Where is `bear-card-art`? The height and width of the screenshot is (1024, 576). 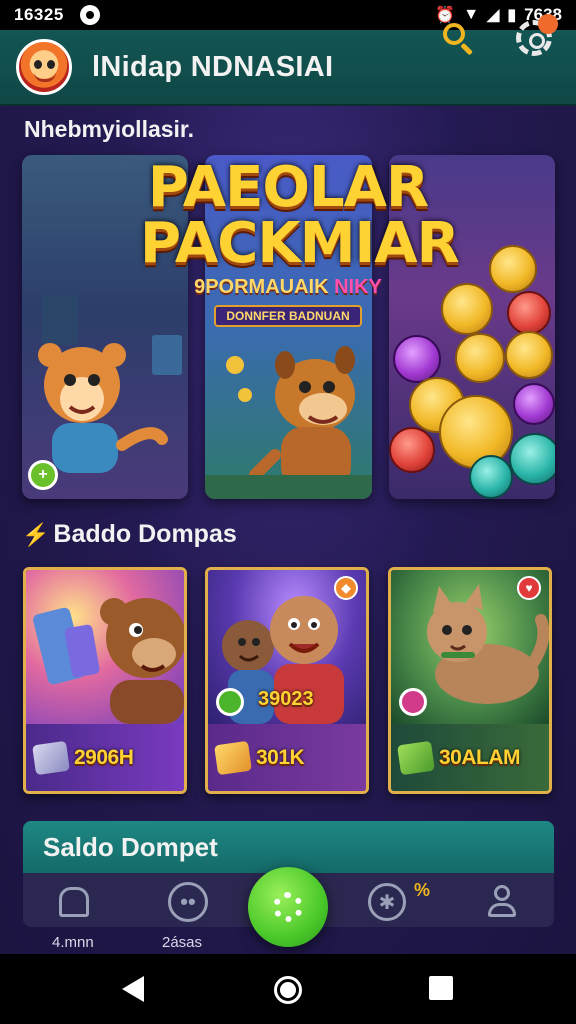 bear-card-art is located at coordinates (105, 647).